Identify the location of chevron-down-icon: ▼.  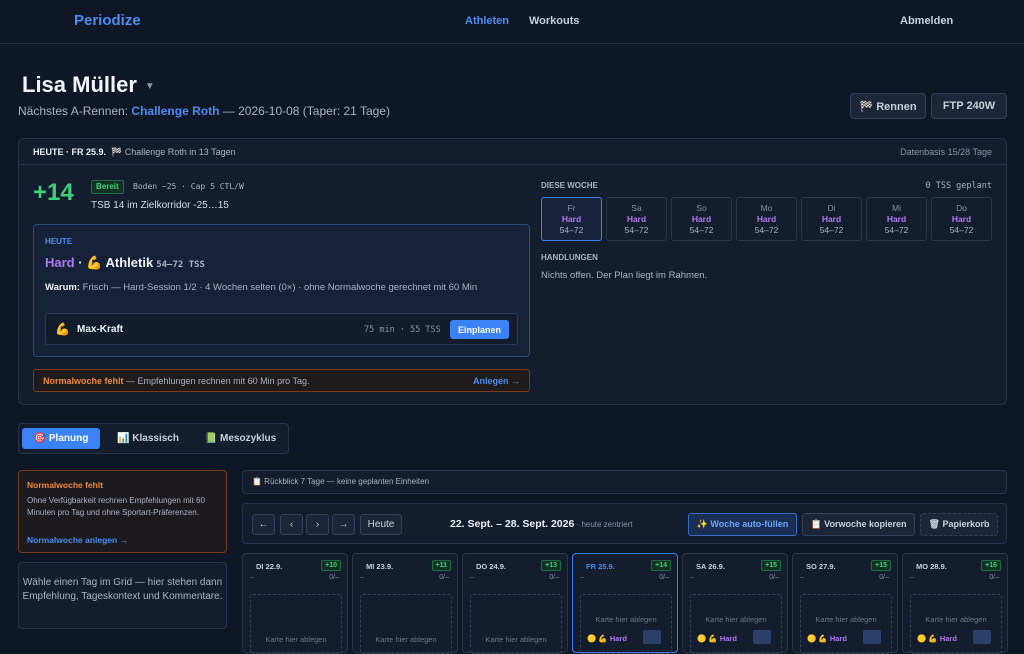
(149, 86).